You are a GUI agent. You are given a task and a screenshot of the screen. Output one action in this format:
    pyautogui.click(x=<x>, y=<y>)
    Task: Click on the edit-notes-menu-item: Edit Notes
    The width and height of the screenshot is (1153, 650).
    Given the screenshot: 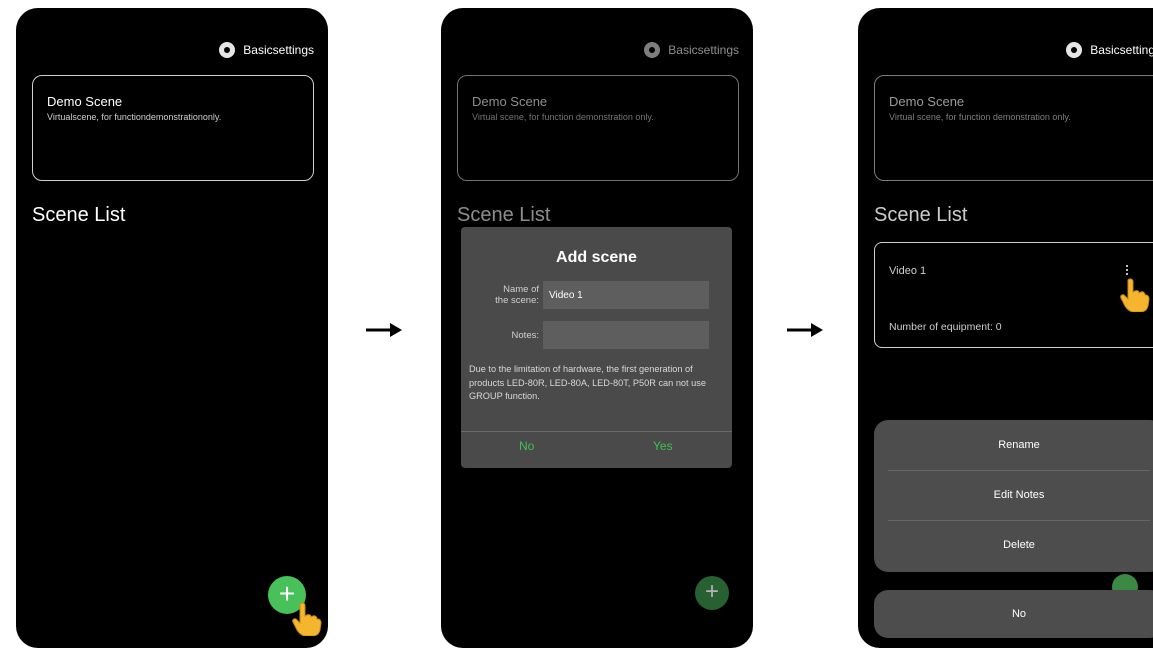 What is the action you would take?
    pyautogui.click(x=1013, y=495)
    